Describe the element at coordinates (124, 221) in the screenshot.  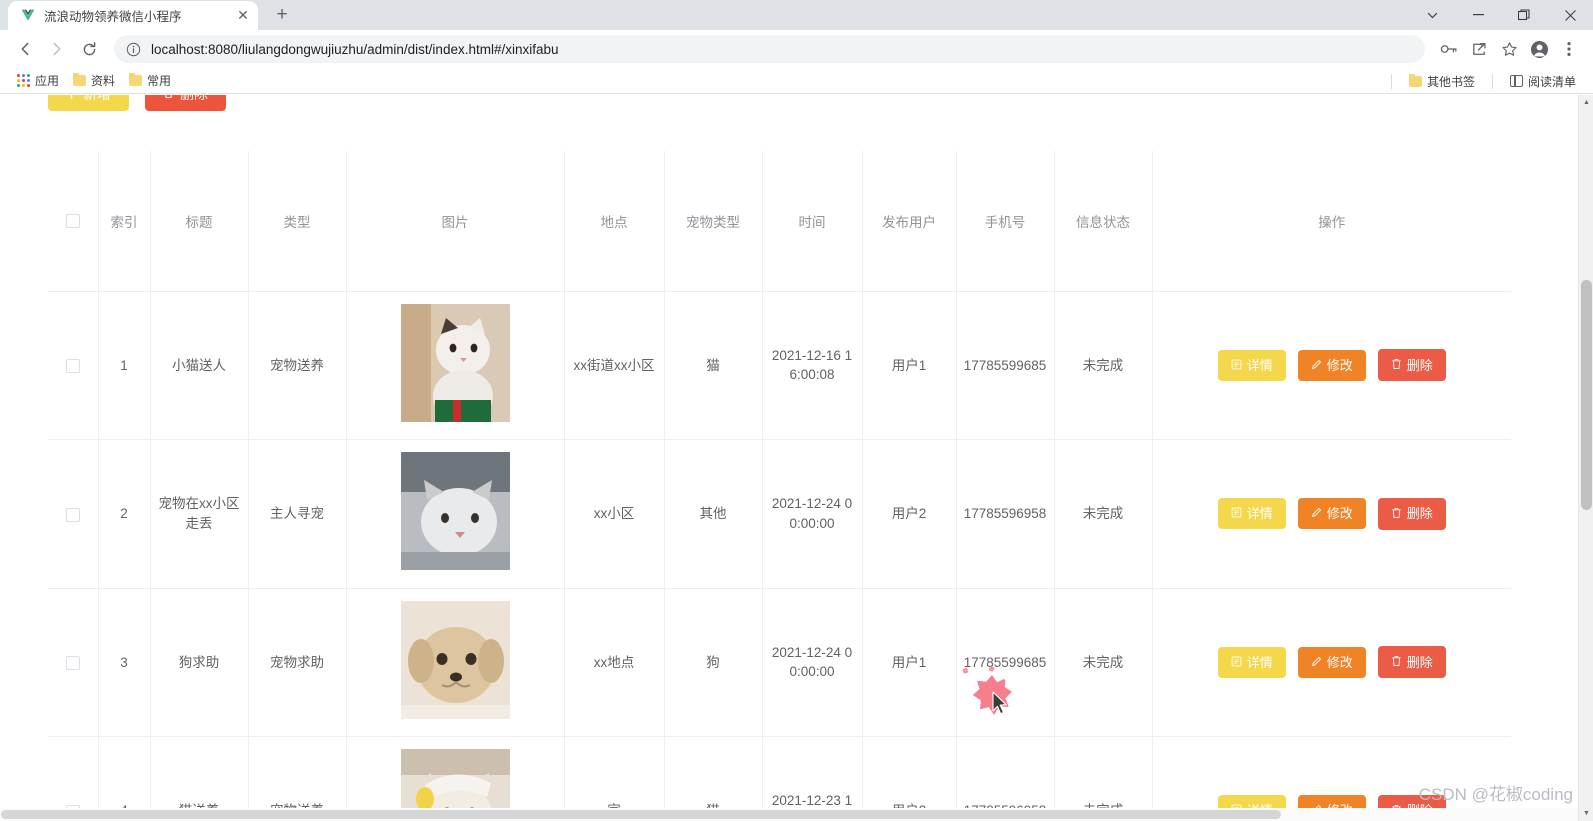
I see `column-header-index: 索引` at that location.